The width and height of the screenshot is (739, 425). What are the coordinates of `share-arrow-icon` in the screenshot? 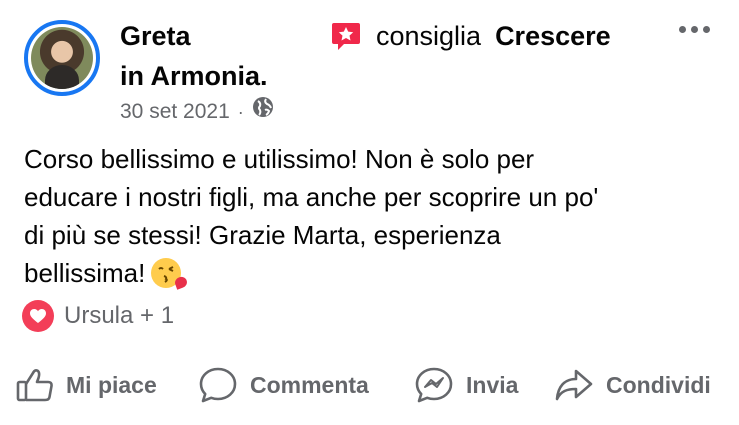 It's located at (574, 385).